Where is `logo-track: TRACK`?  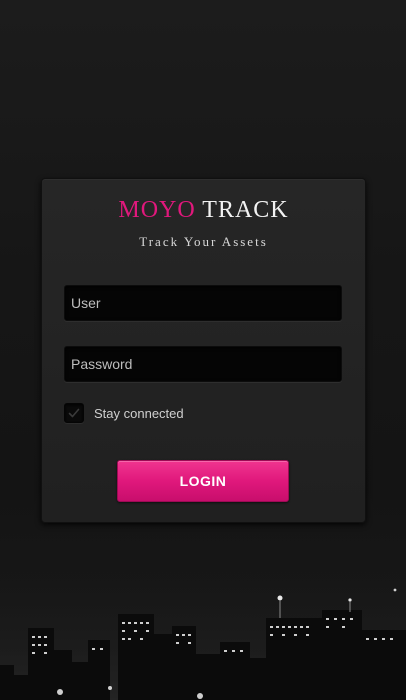
logo-track: TRACK is located at coordinates (245, 210).